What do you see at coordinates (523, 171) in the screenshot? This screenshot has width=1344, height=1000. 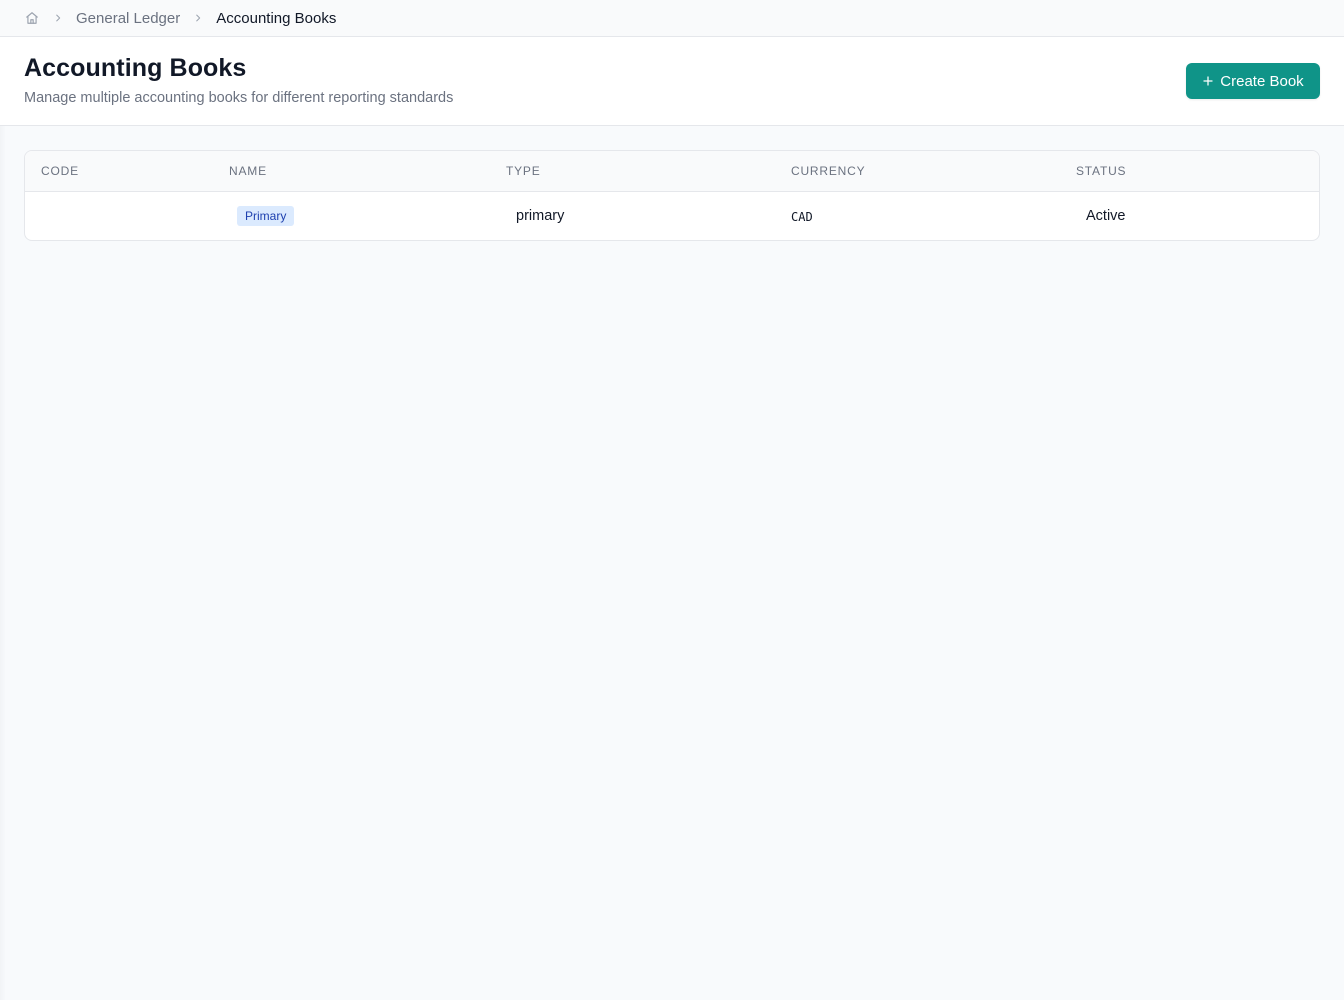 I see `column-header-type: TYPE` at bounding box center [523, 171].